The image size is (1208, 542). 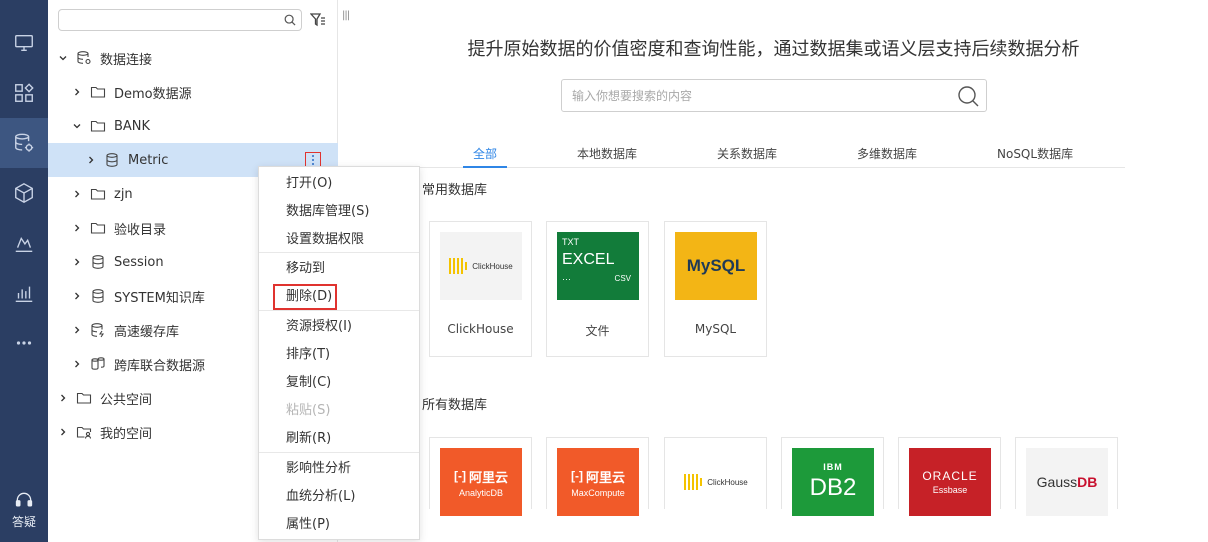 I want to click on more-dots-icon, so click(x=24, y=343).